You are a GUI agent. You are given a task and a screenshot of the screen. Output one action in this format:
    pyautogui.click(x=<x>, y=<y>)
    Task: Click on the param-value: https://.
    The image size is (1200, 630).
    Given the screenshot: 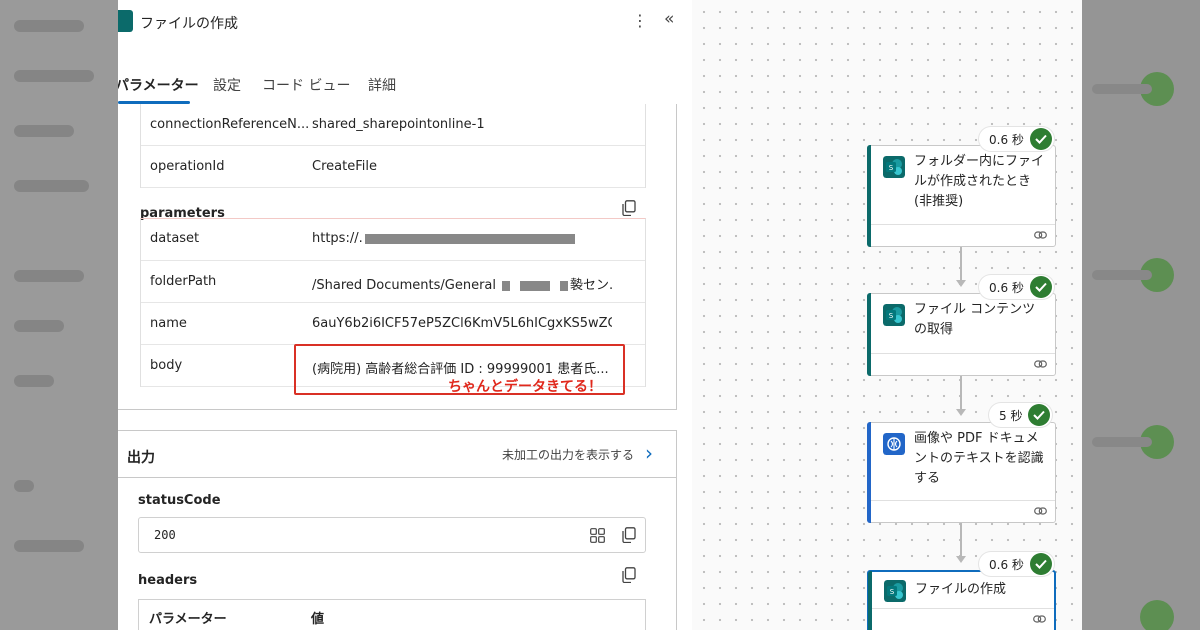 What is the action you would take?
    pyautogui.click(x=462, y=238)
    